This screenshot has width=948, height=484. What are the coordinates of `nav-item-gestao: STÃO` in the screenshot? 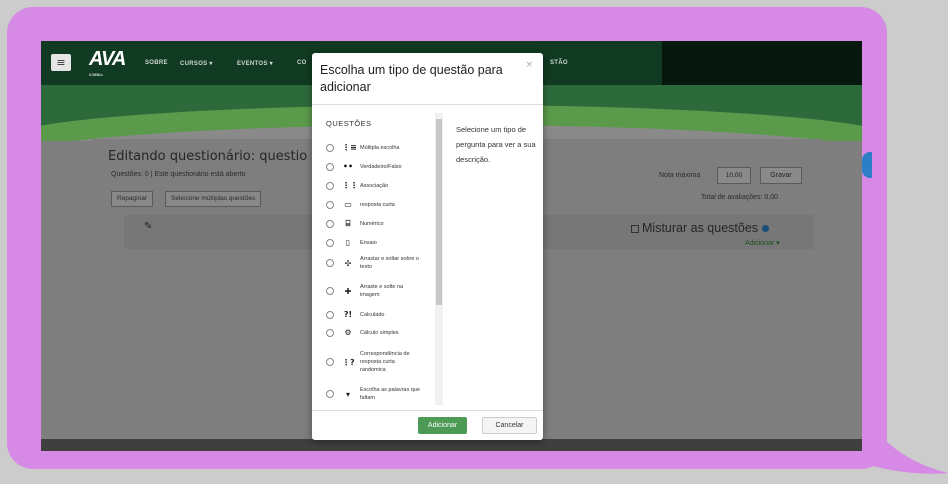 It's located at (559, 63).